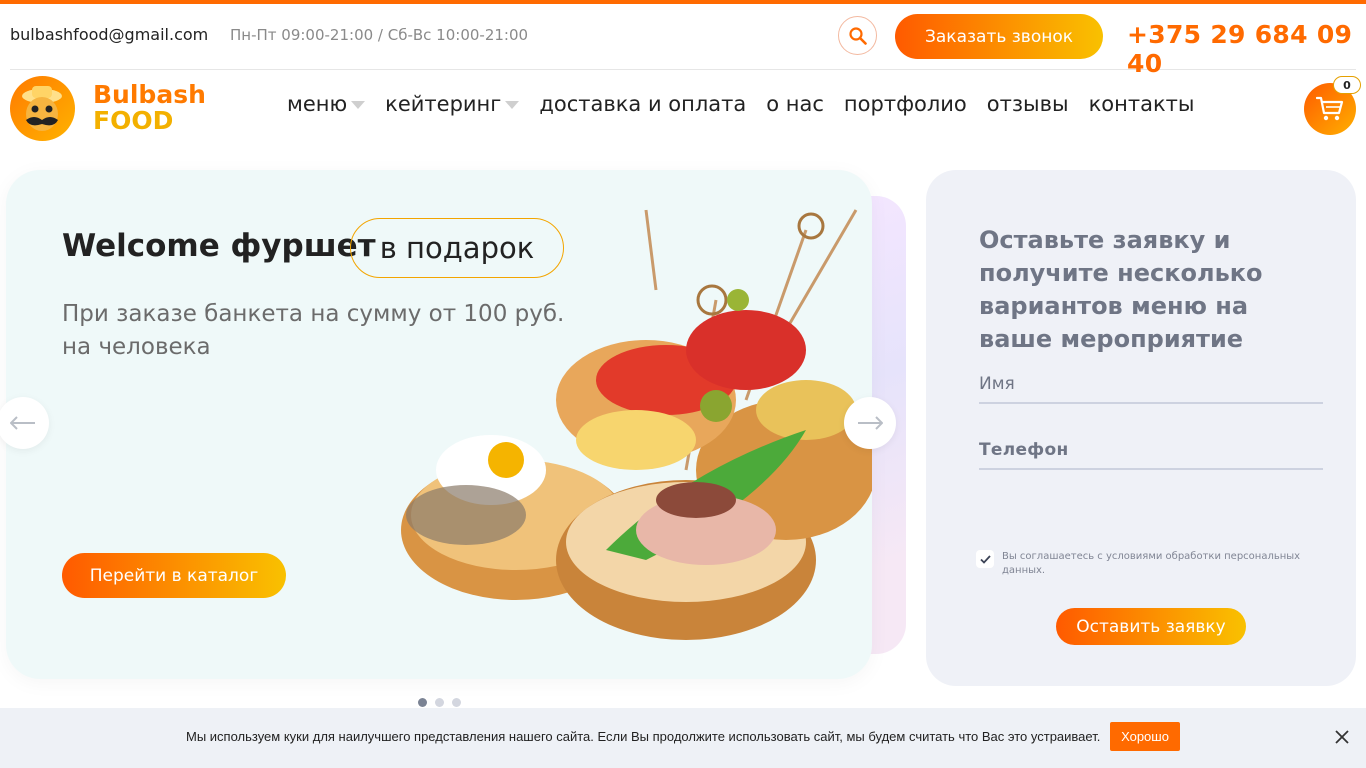  I want to click on cart-icon, so click(1330, 108).